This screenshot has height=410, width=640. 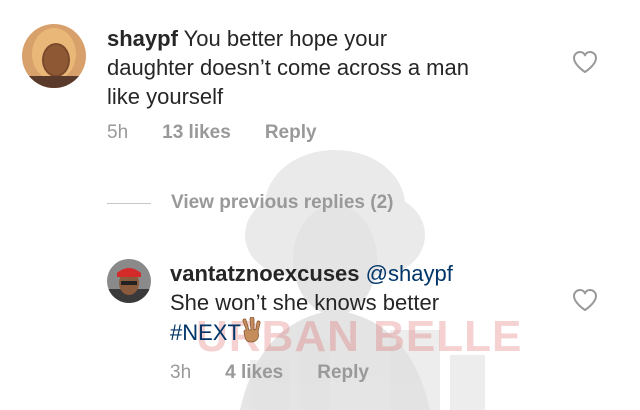 I want to click on reply-line: vantatznoexcuses @shaypf, so click(x=360, y=273).